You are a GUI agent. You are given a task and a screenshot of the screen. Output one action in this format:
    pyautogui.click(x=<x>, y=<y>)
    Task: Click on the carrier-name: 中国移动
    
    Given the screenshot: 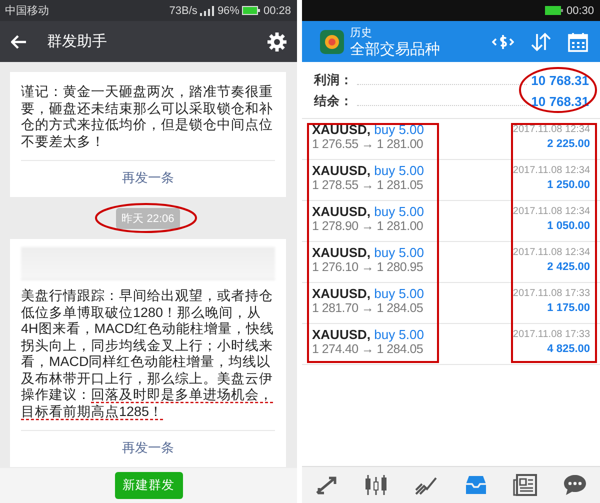 What is the action you would take?
    pyautogui.click(x=27, y=11)
    